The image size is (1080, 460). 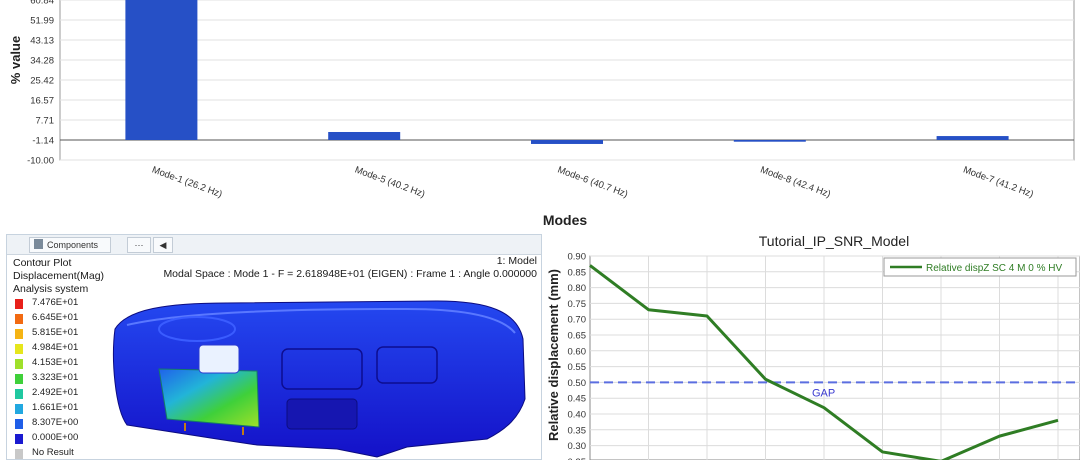 What do you see at coordinates (577, 272) in the screenshot?
I see `line-y-tick-label: 0.85` at bounding box center [577, 272].